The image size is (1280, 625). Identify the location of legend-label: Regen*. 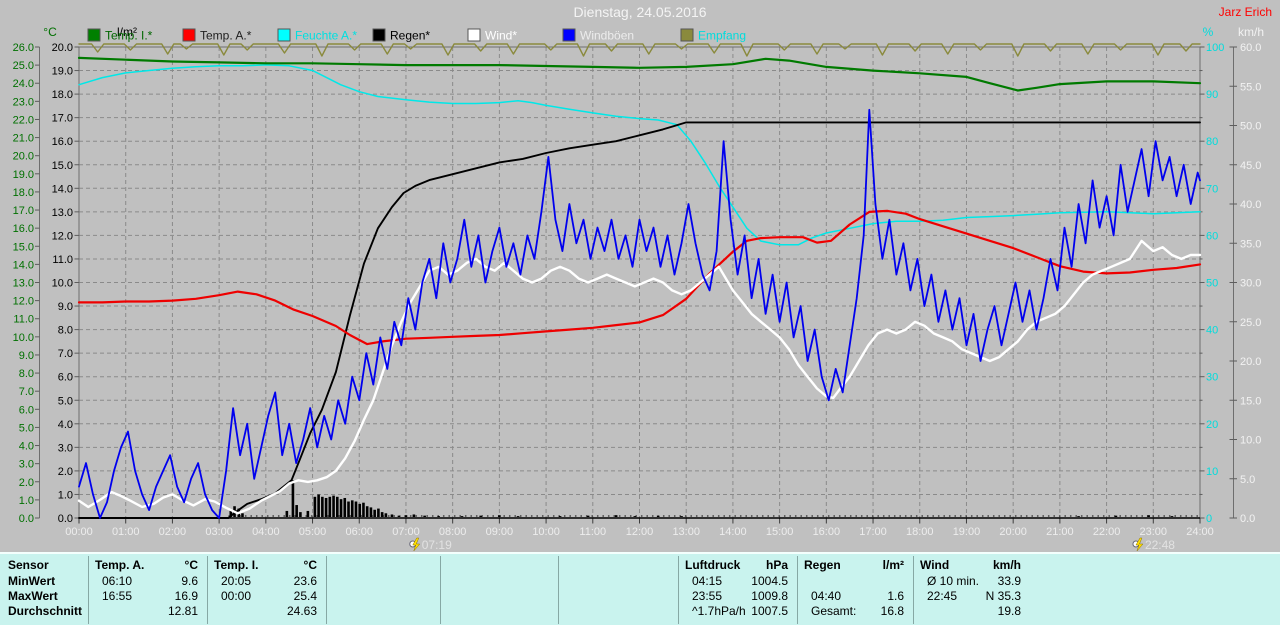
(410, 36).